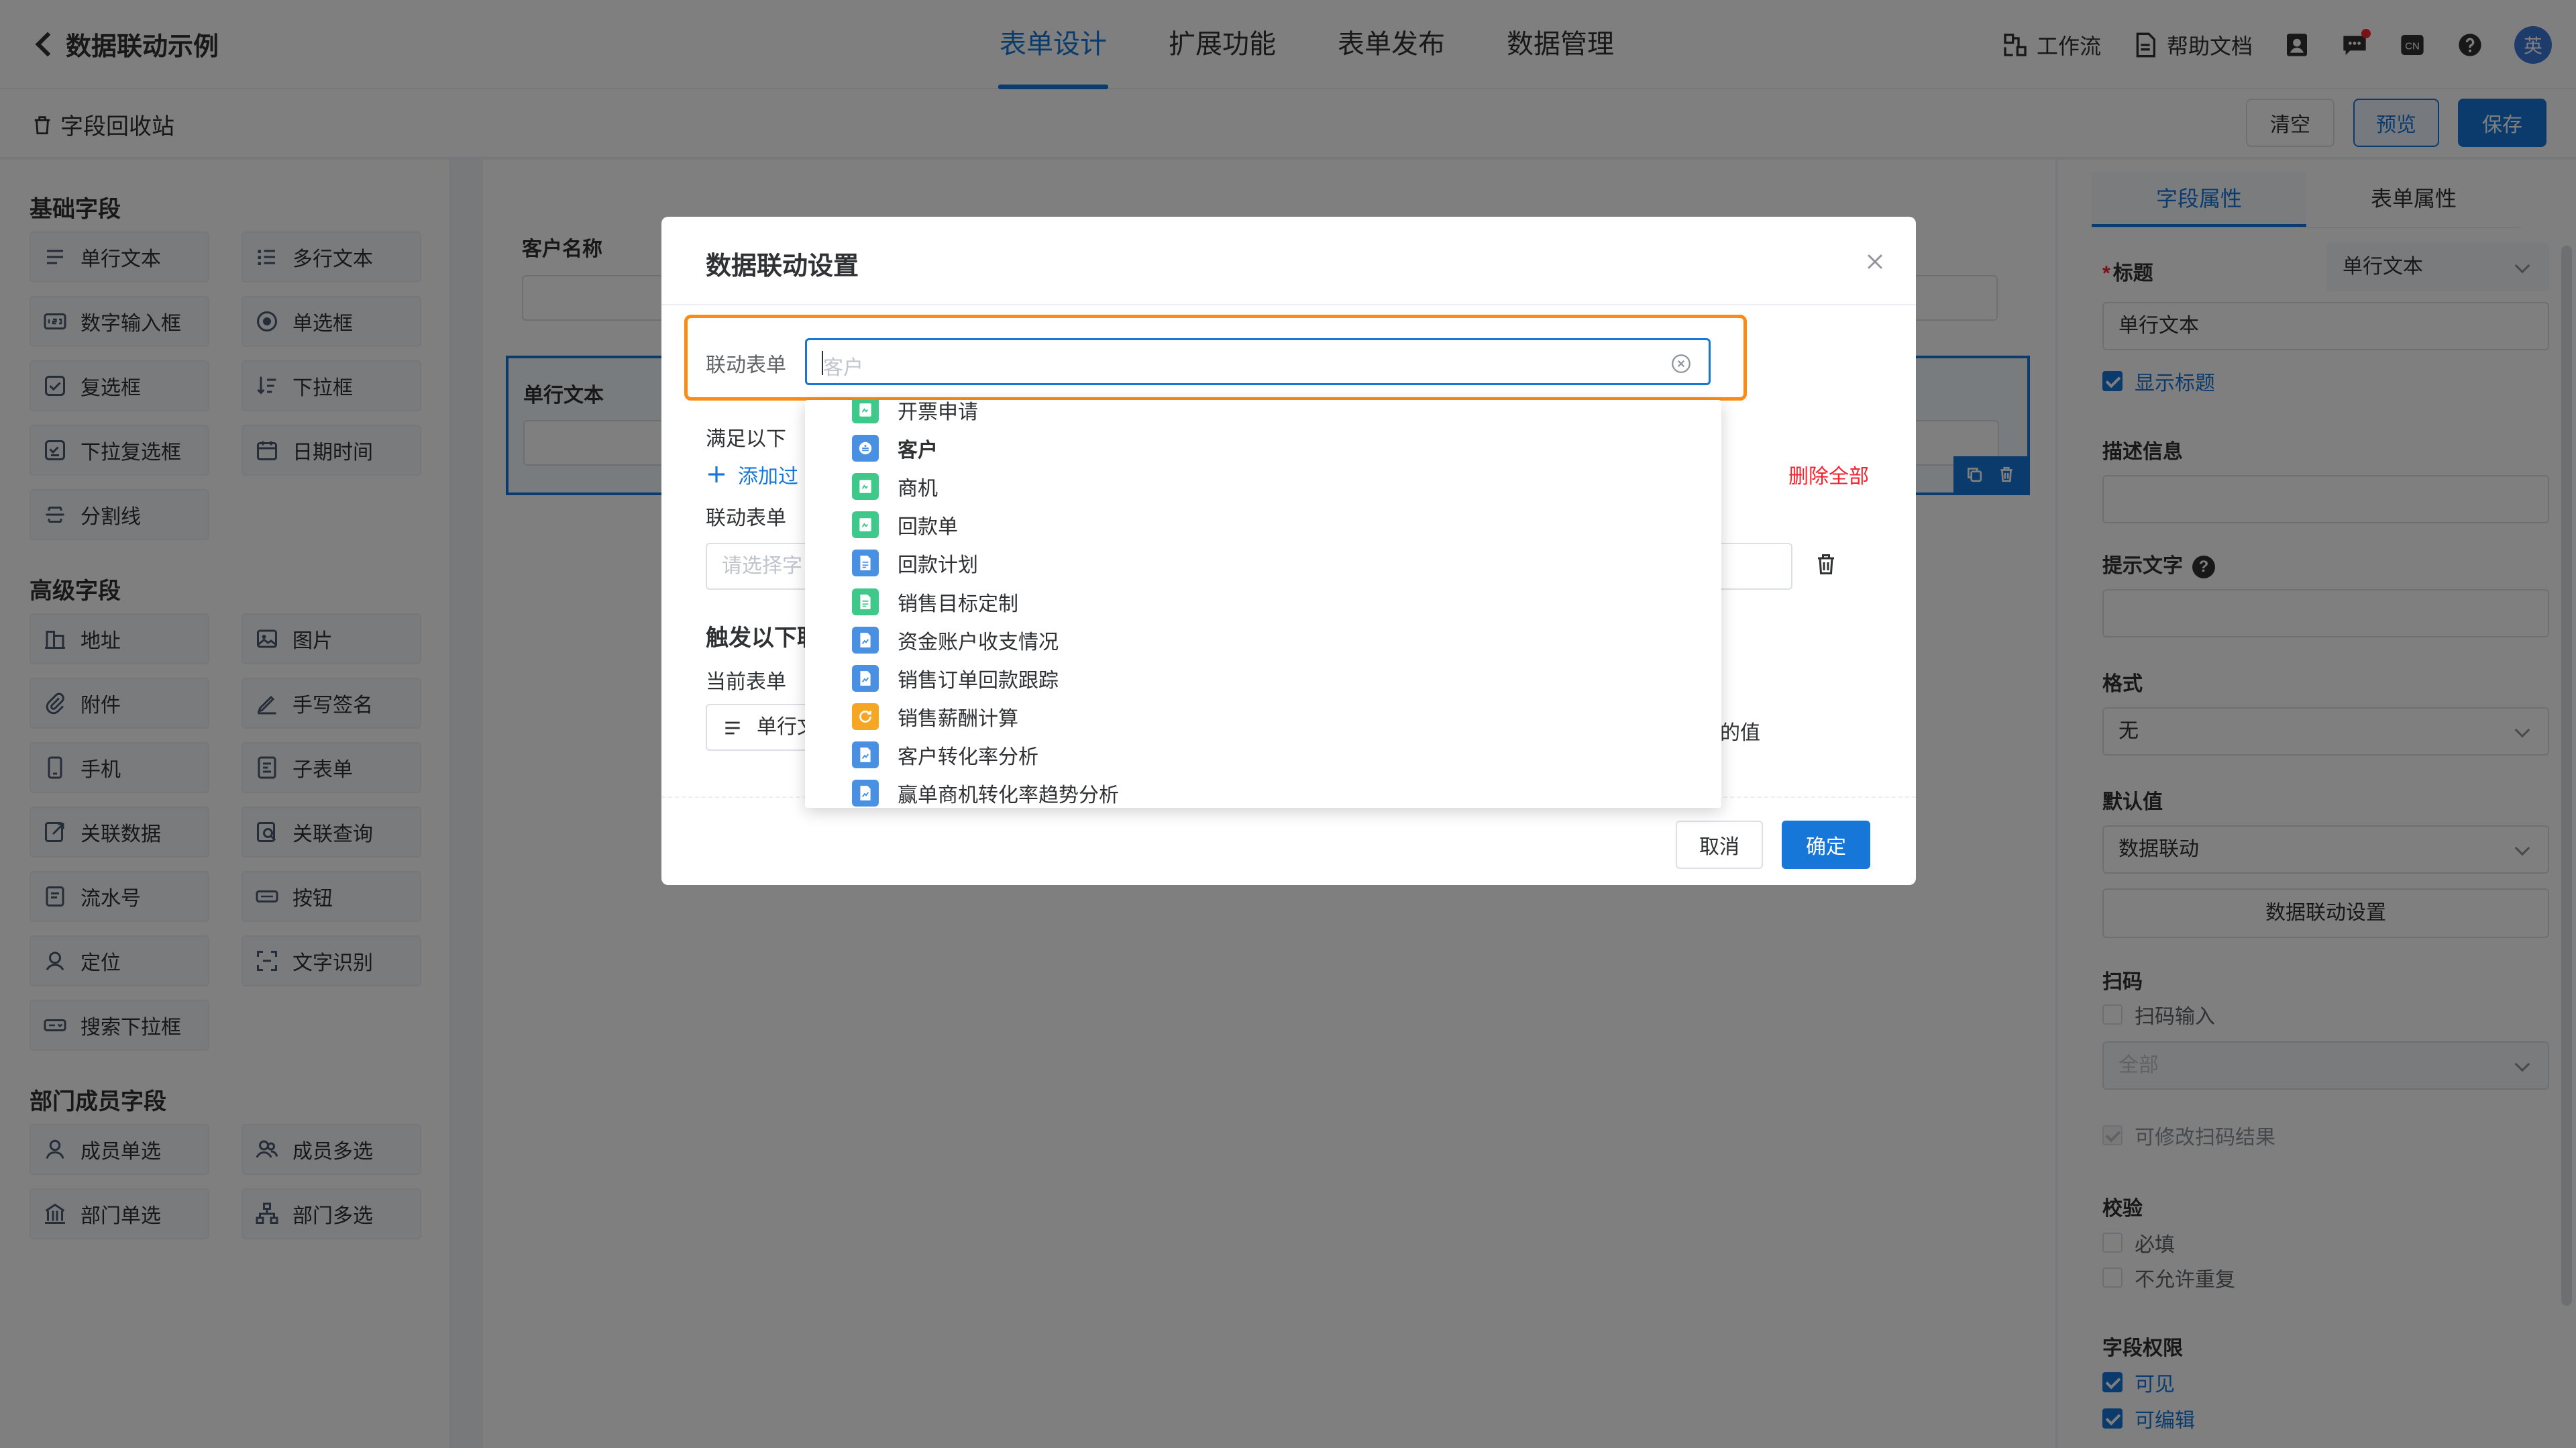 The height and width of the screenshot is (1448, 2576). What do you see at coordinates (1263, 717) in the screenshot?
I see `form-option: 销售薪酬计算` at bounding box center [1263, 717].